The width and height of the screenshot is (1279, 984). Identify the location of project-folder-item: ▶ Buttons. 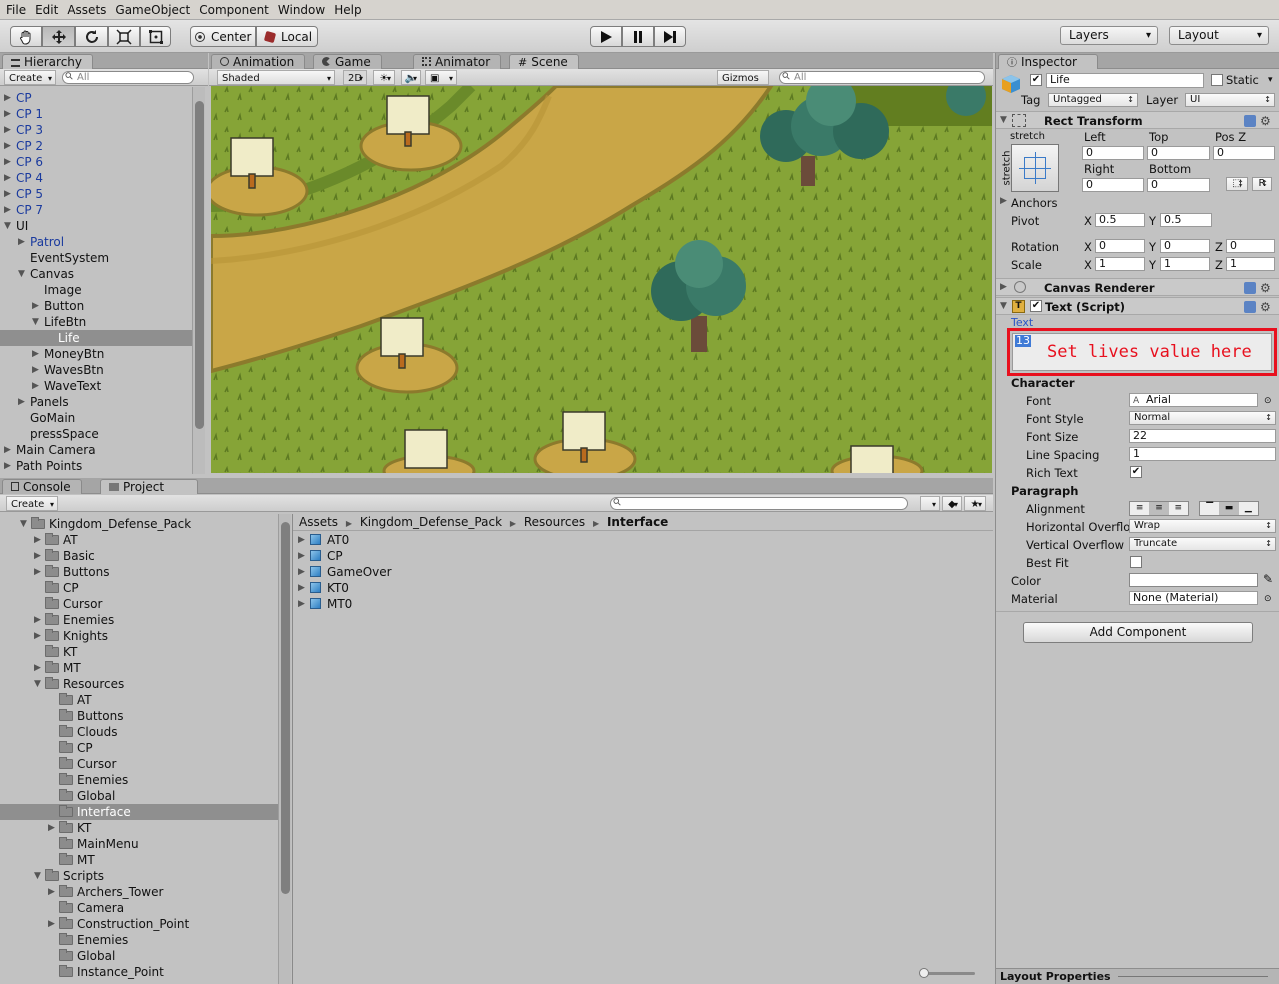
(139, 572).